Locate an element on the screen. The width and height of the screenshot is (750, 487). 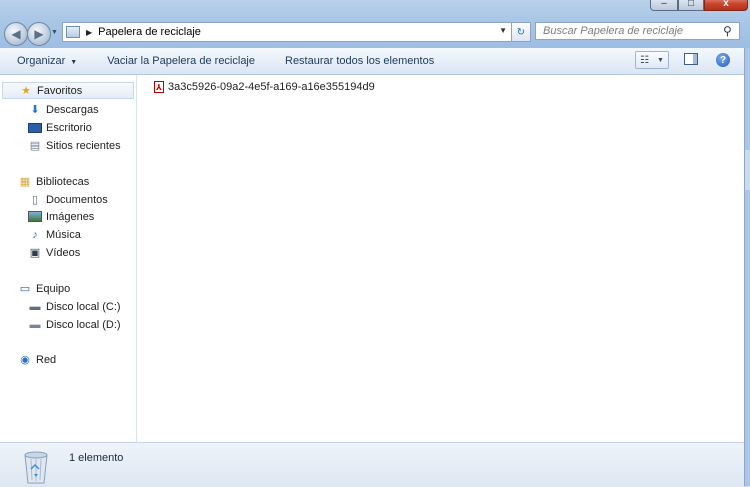
nav-item-downloads: ⬇ Descargas is located at coordinates (63, 109).